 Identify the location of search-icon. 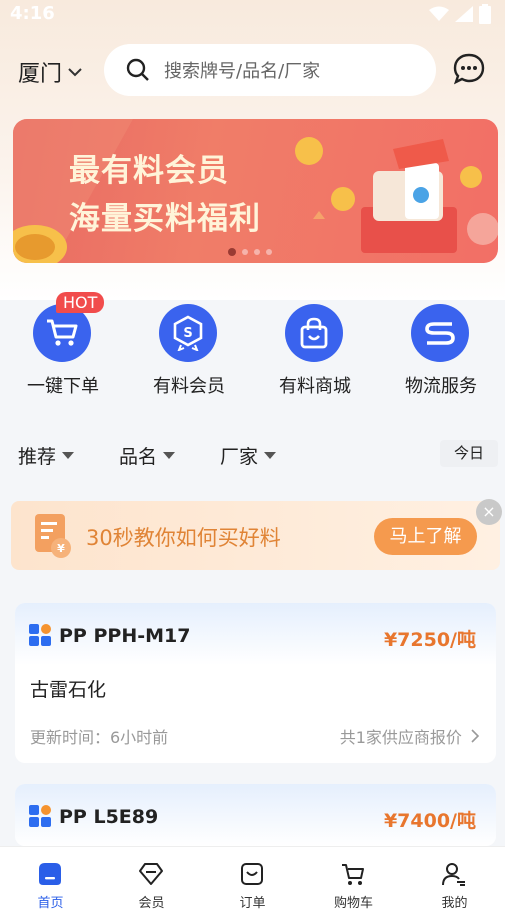
(137, 69).